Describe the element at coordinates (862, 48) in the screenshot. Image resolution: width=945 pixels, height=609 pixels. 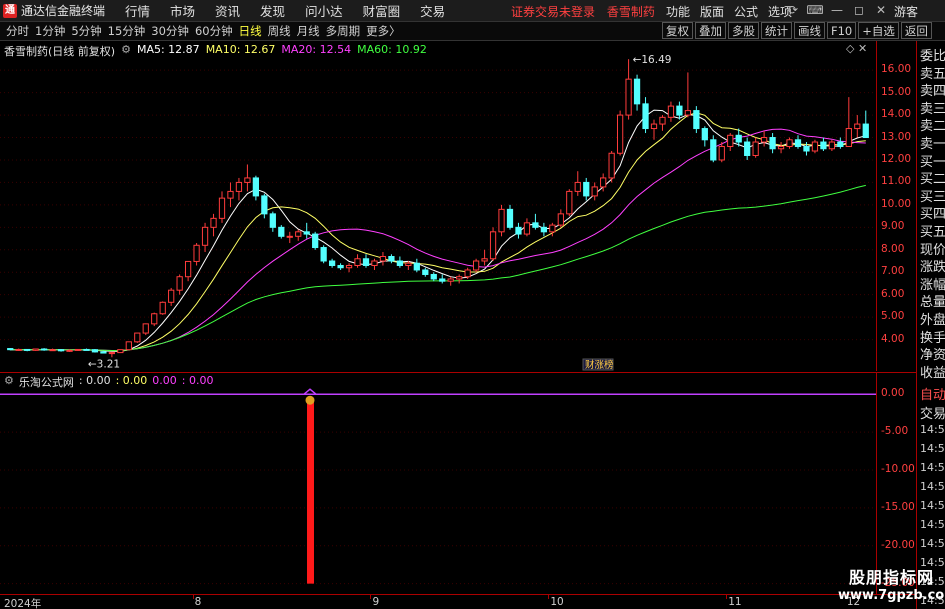
I see `close-panel-icon: ✕` at that location.